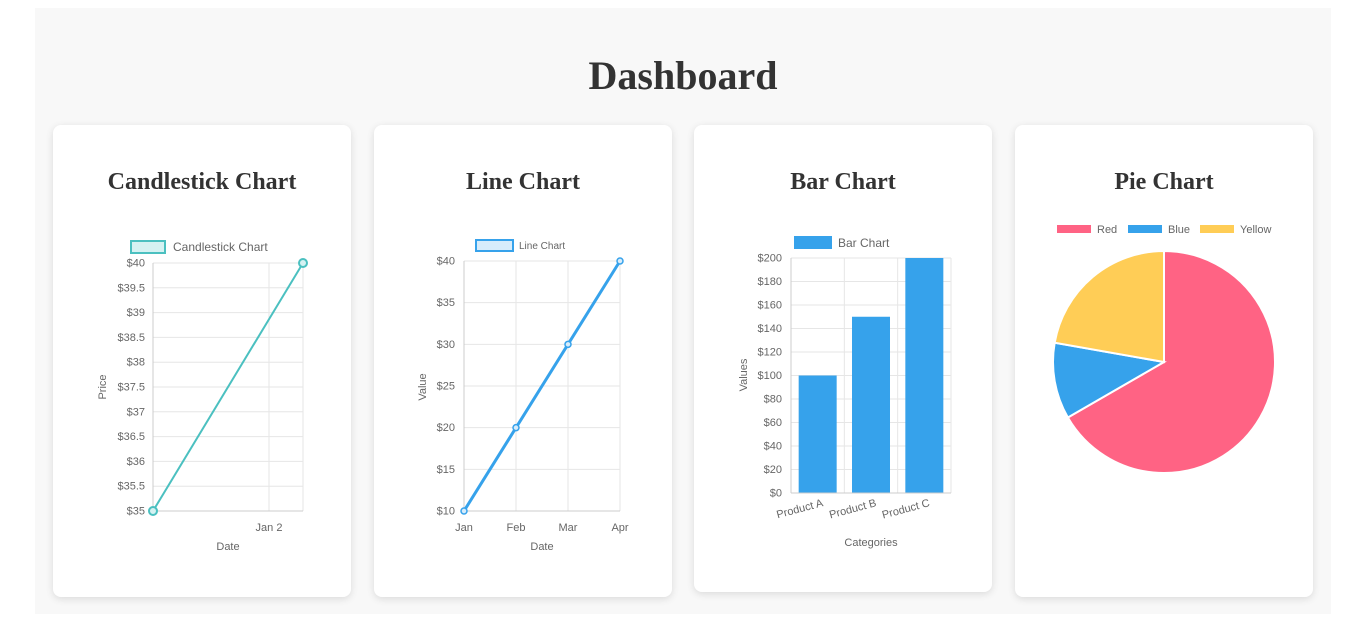  Describe the element at coordinates (770, 353) in the screenshot. I see `y-tick-label: $120` at that location.